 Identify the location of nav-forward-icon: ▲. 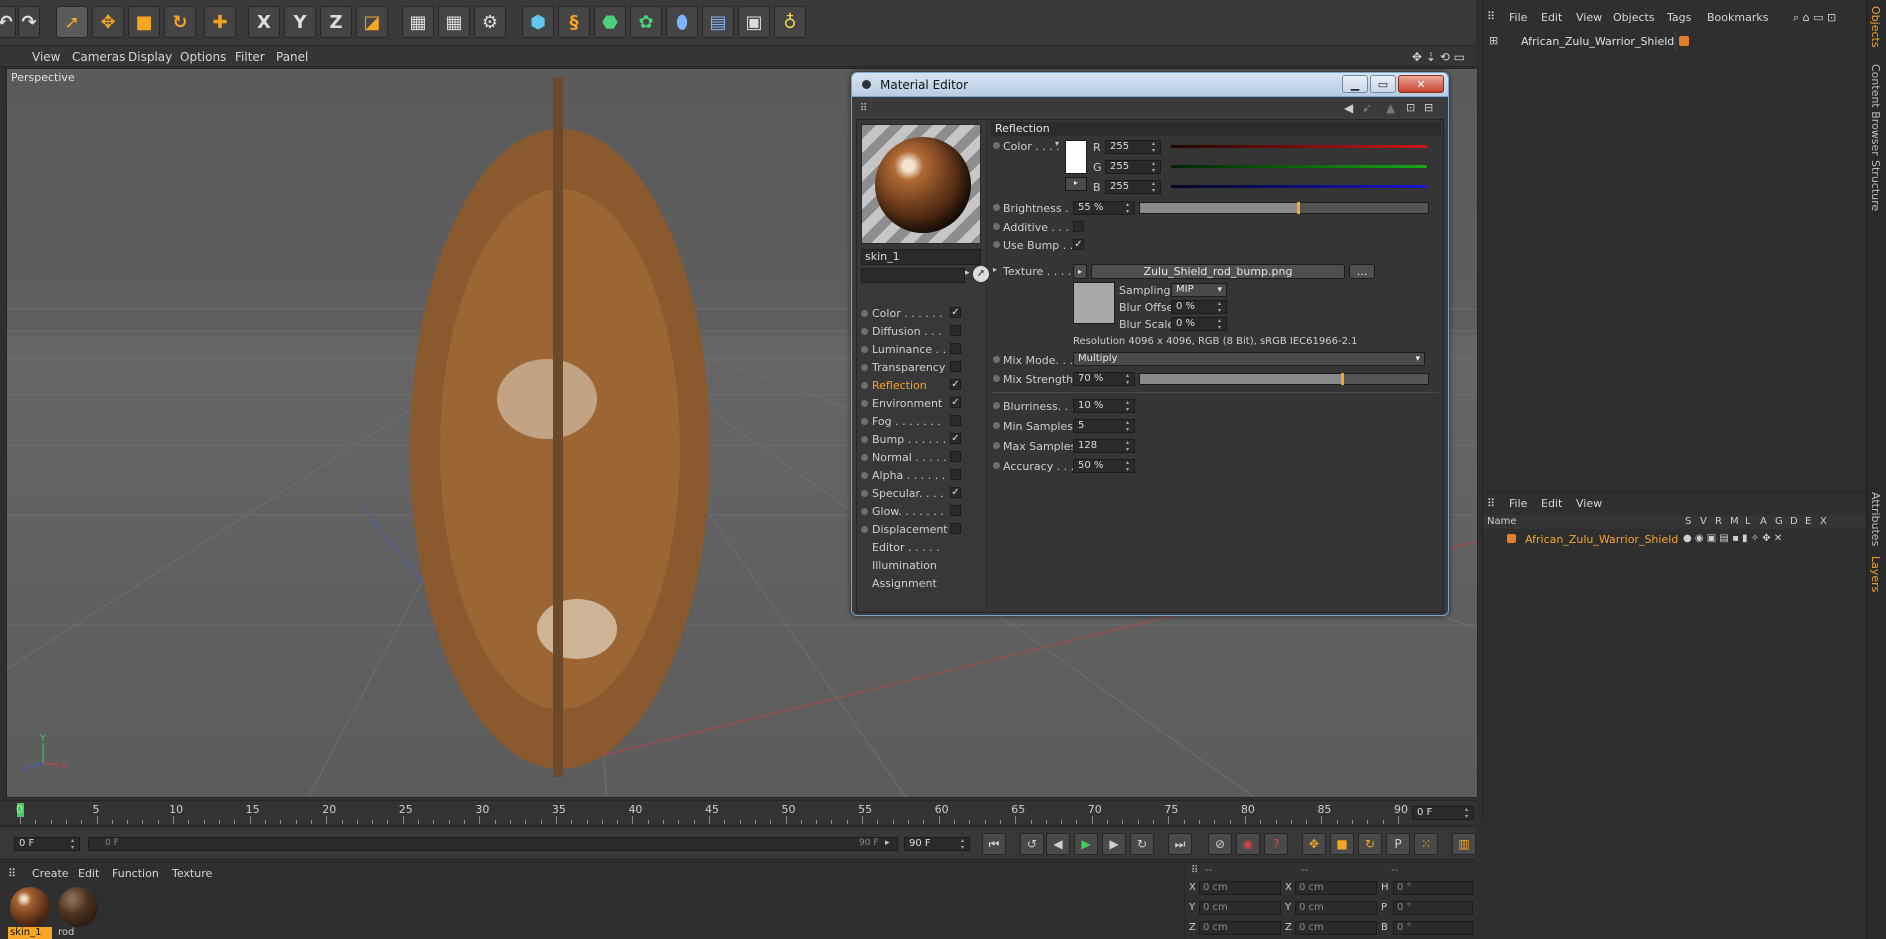
(1390, 108).